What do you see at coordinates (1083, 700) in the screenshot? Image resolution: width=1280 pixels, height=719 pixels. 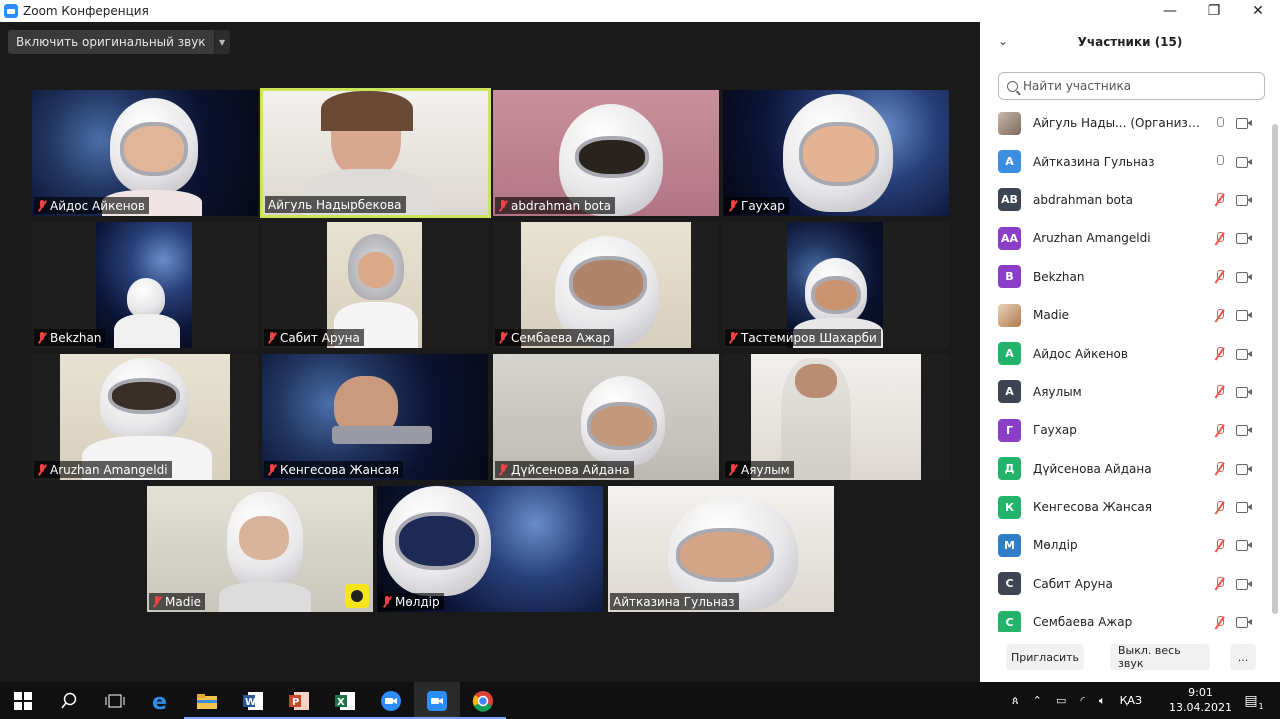 I see `wifi-icon: ◜` at bounding box center [1083, 700].